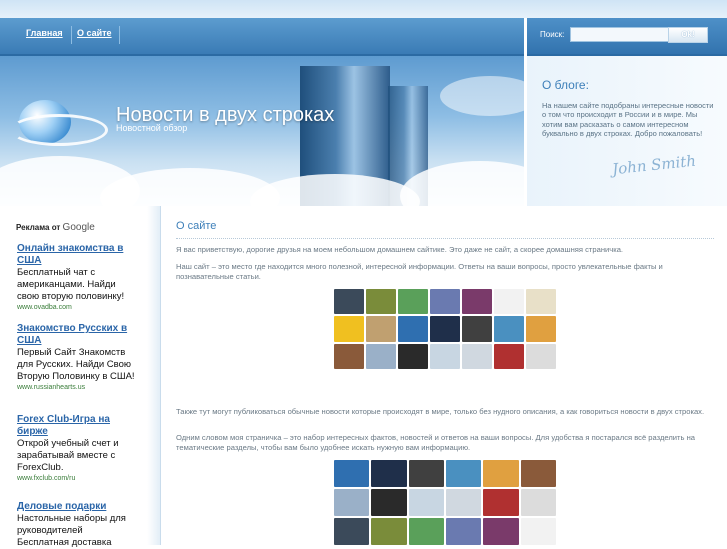 Image resolution: width=727 pixels, height=549 pixels. Describe the element at coordinates (552, 34) in the screenshot. I see `search-label: Поиск:` at that location.